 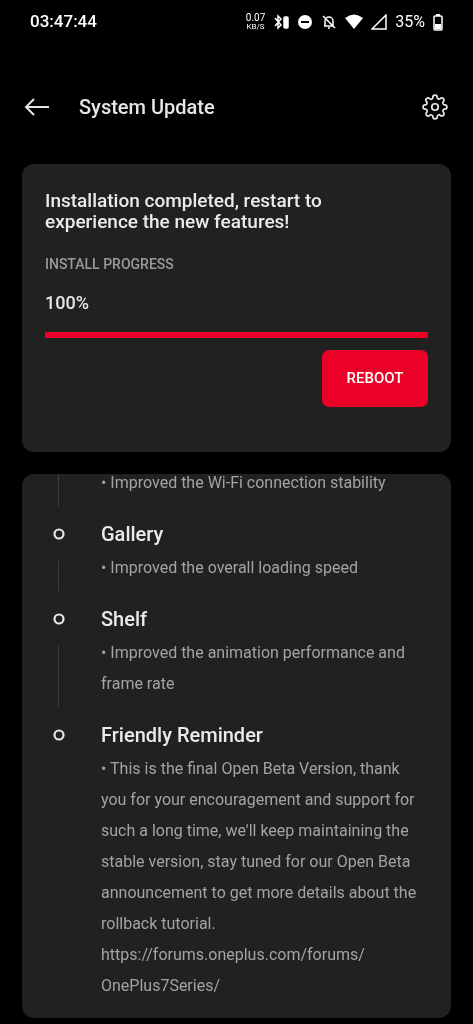 What do you see at coordinates (133, 534) in the screenshot?
I see `section-title: Gallery` at bounding box center [133, 534].